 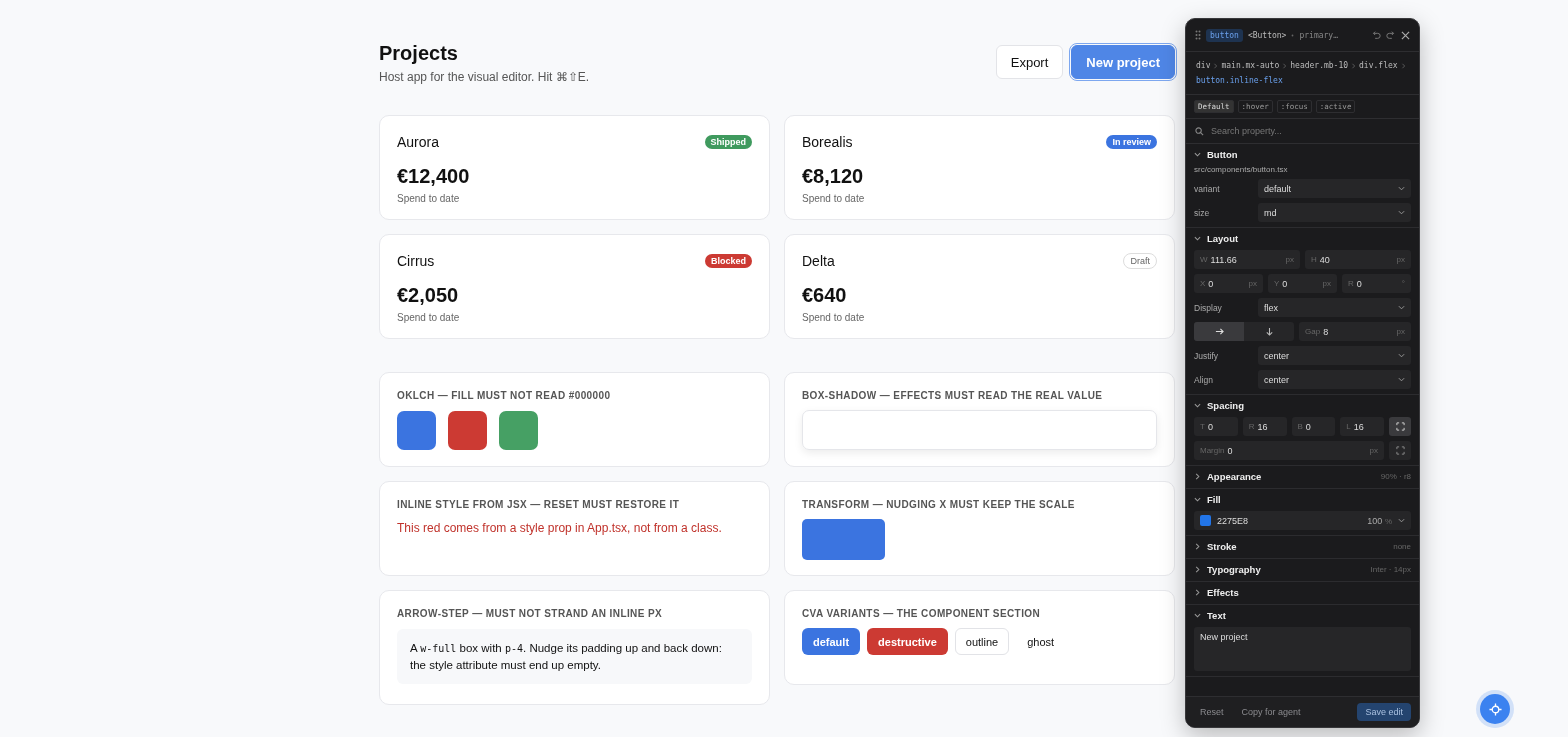 I want to click on redo-icon, so click(x=1391, y=35).